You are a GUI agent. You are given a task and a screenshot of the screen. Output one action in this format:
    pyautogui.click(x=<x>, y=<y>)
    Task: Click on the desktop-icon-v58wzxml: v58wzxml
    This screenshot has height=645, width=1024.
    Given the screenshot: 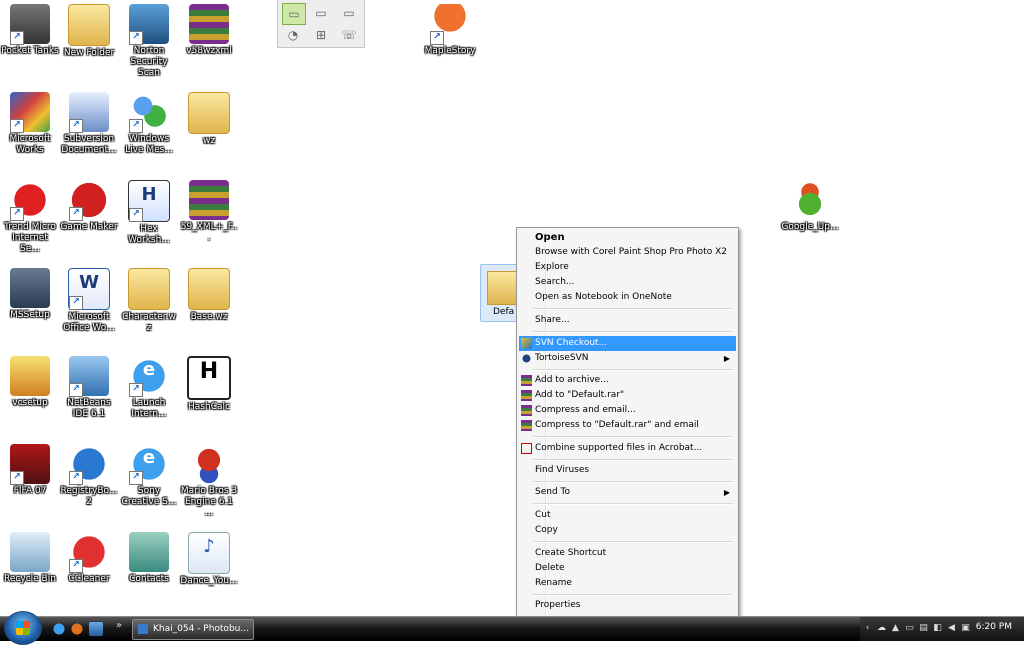 What is the action you would take?
    pyautogui.click(x=209, y=46)
    